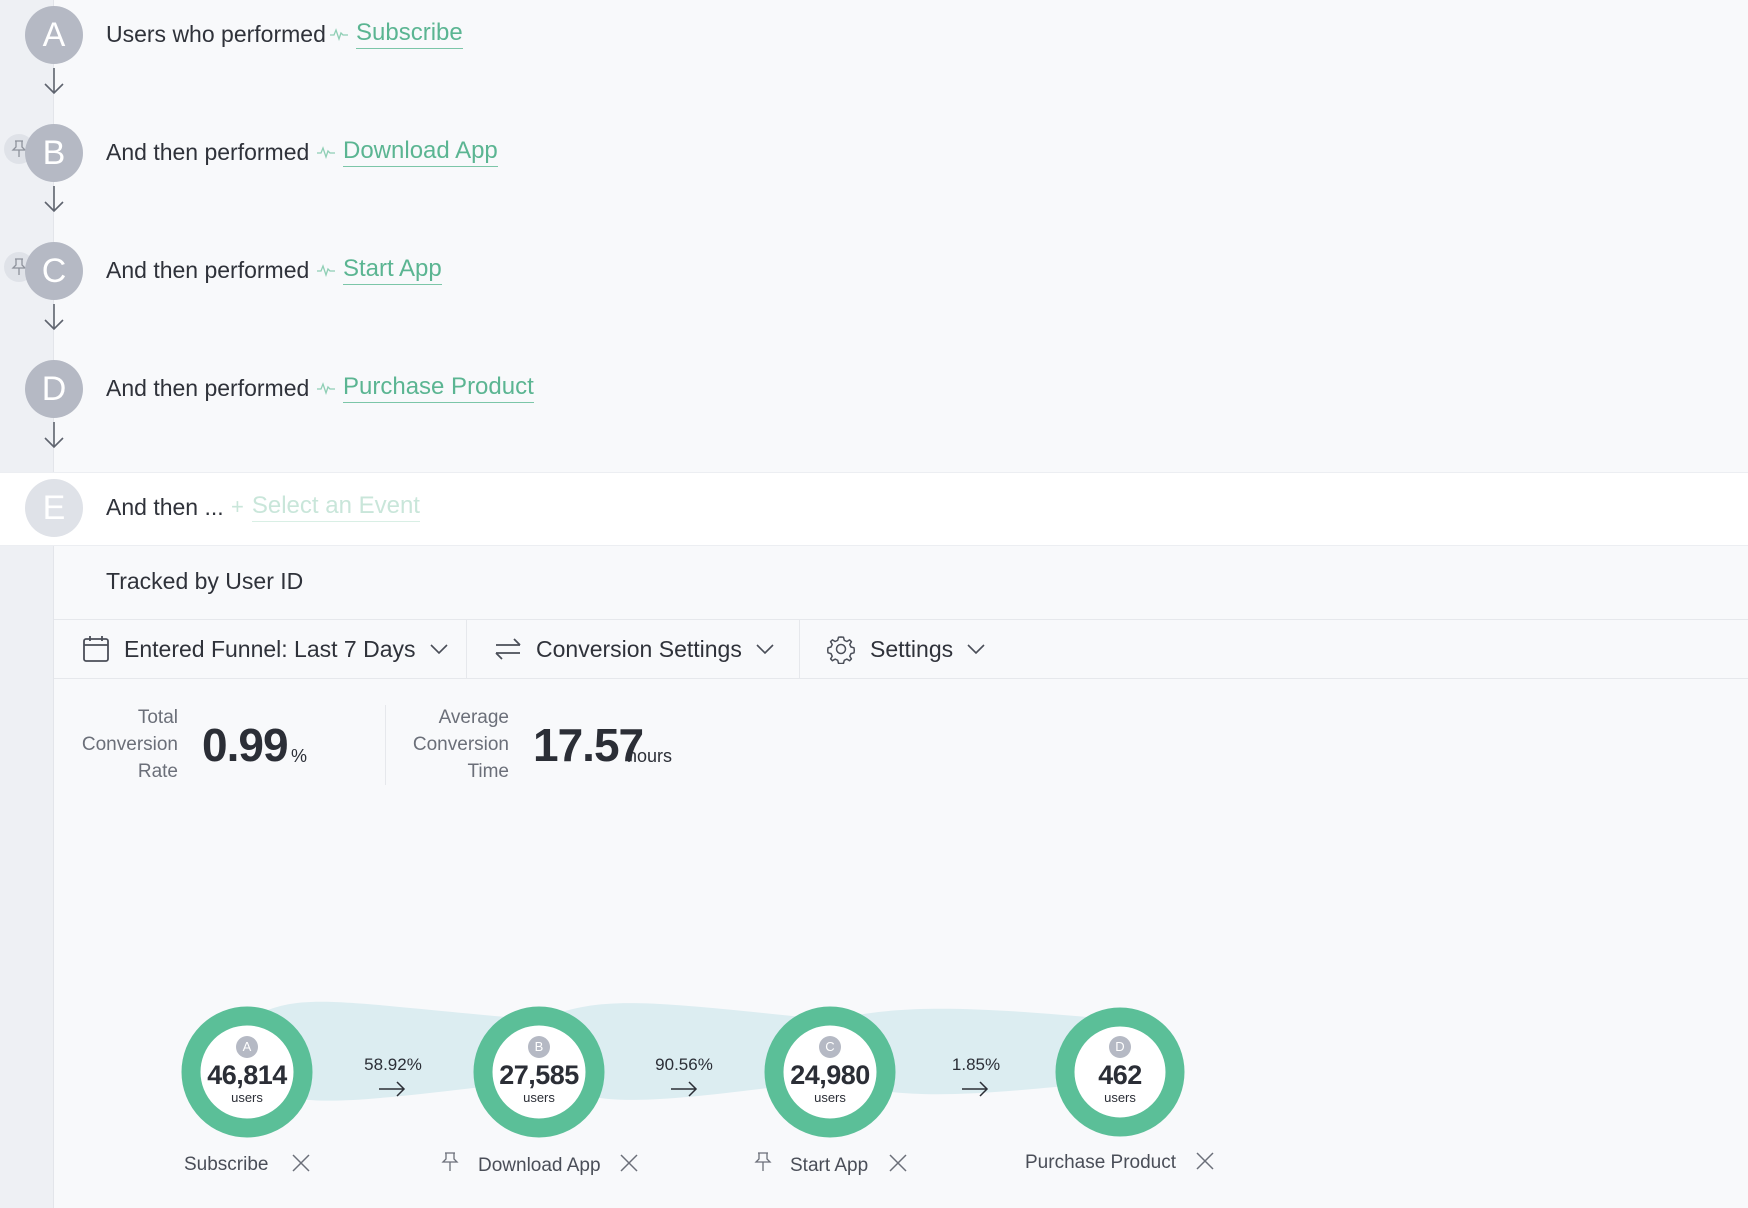  What do you see at coordinates (245, 745) in the screenshot?
I see `total-conversion-rate-value: 0.99` at bounding box center [245, 745].